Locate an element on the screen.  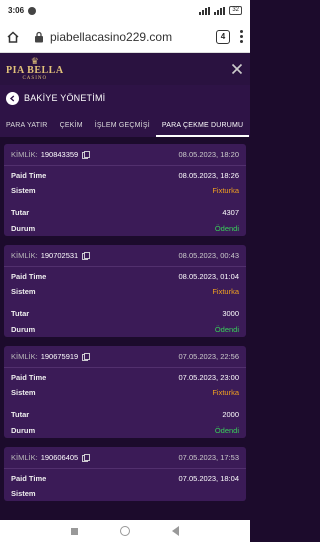
paid-time-row: Paid Time 08.05.2023, 18:26 is located at coordinates (125, 174).